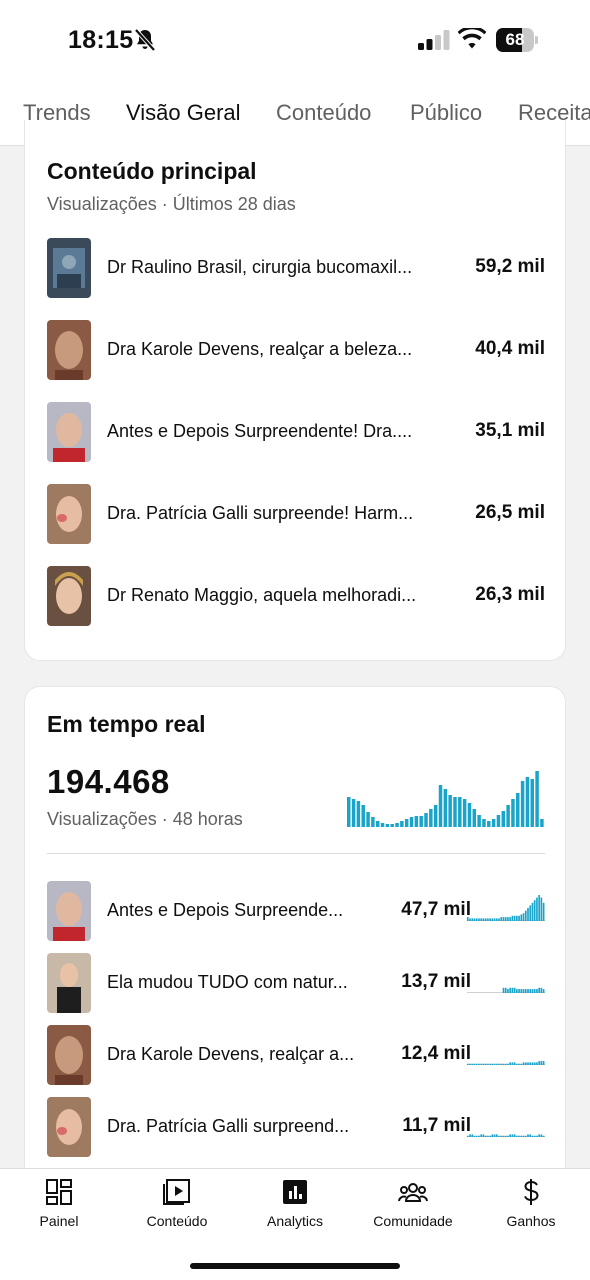 The height and width of the screenshot is (1280, 590). I want to click on video-thumbnail, so click(69, 983).